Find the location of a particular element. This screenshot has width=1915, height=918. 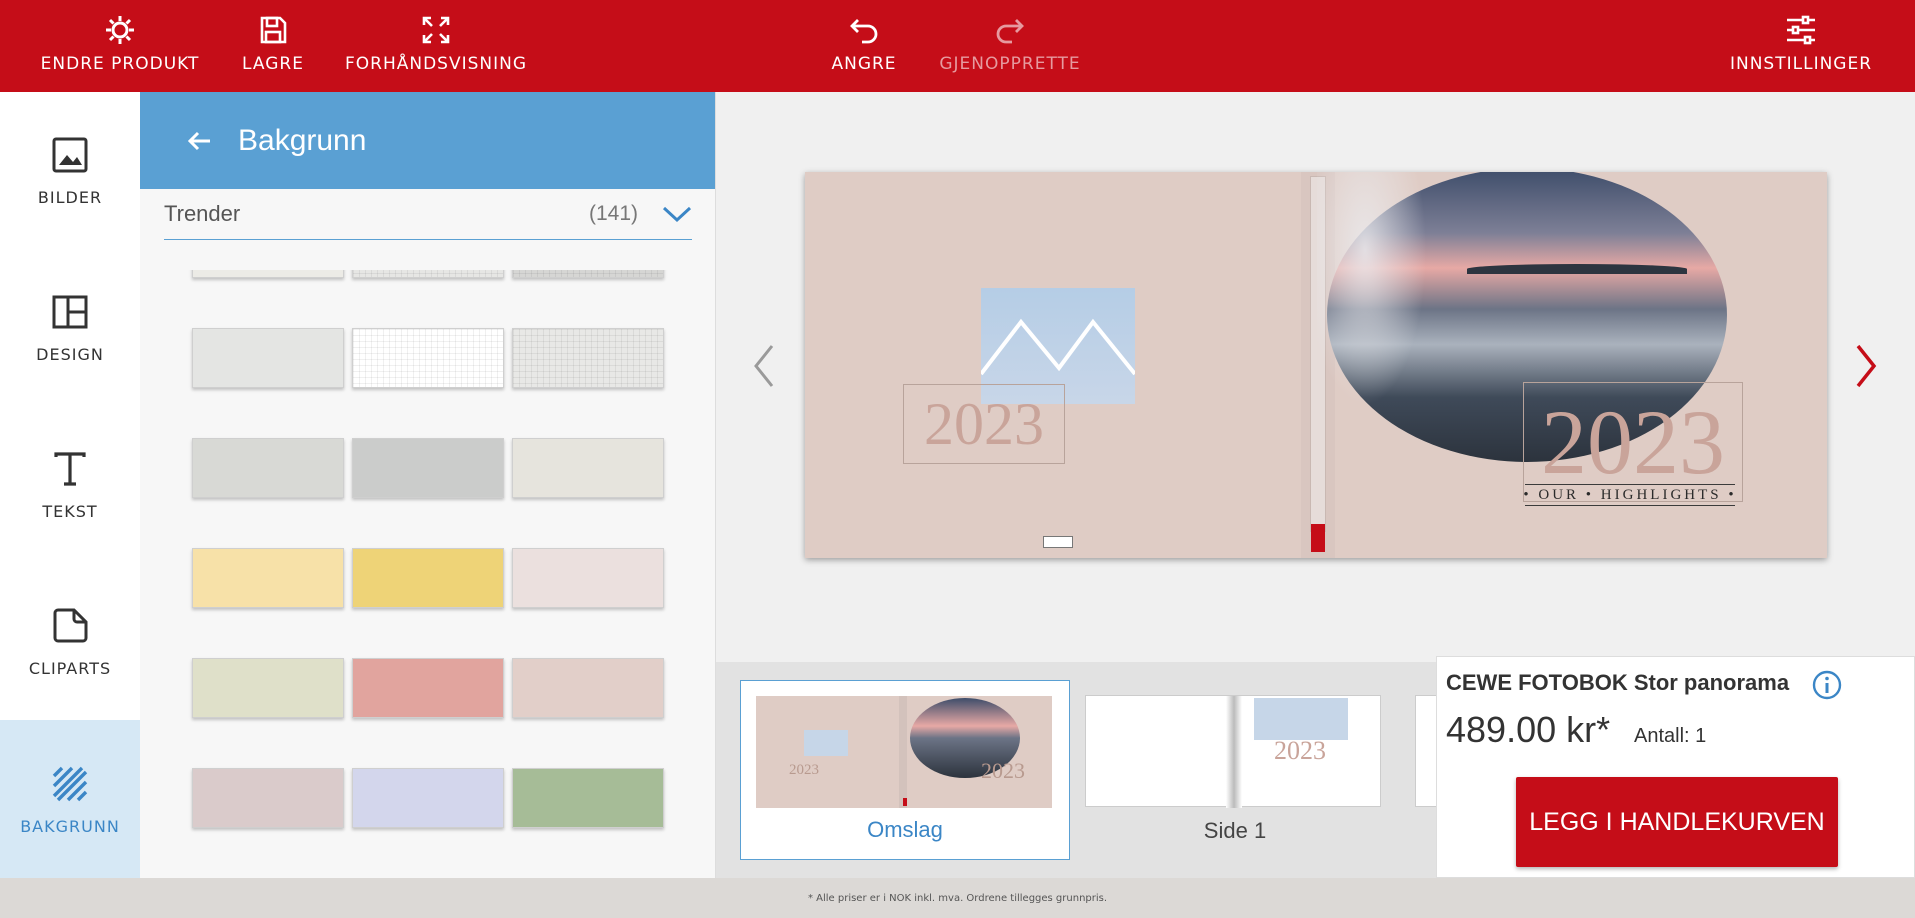

save-button: LAGRE is located at coordinates (273, 46).